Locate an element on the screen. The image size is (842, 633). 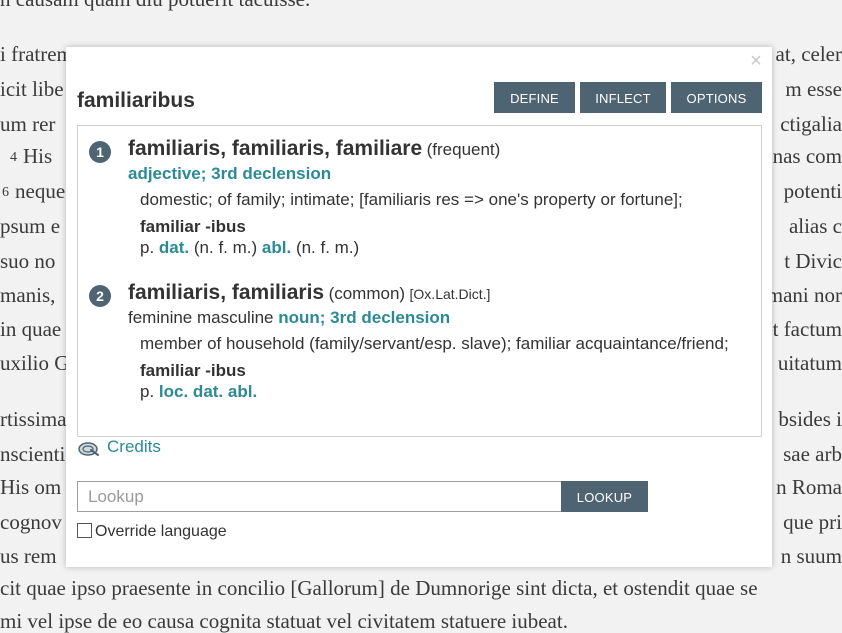
entry-frequency: (common) is located at coordinates (367, 293).